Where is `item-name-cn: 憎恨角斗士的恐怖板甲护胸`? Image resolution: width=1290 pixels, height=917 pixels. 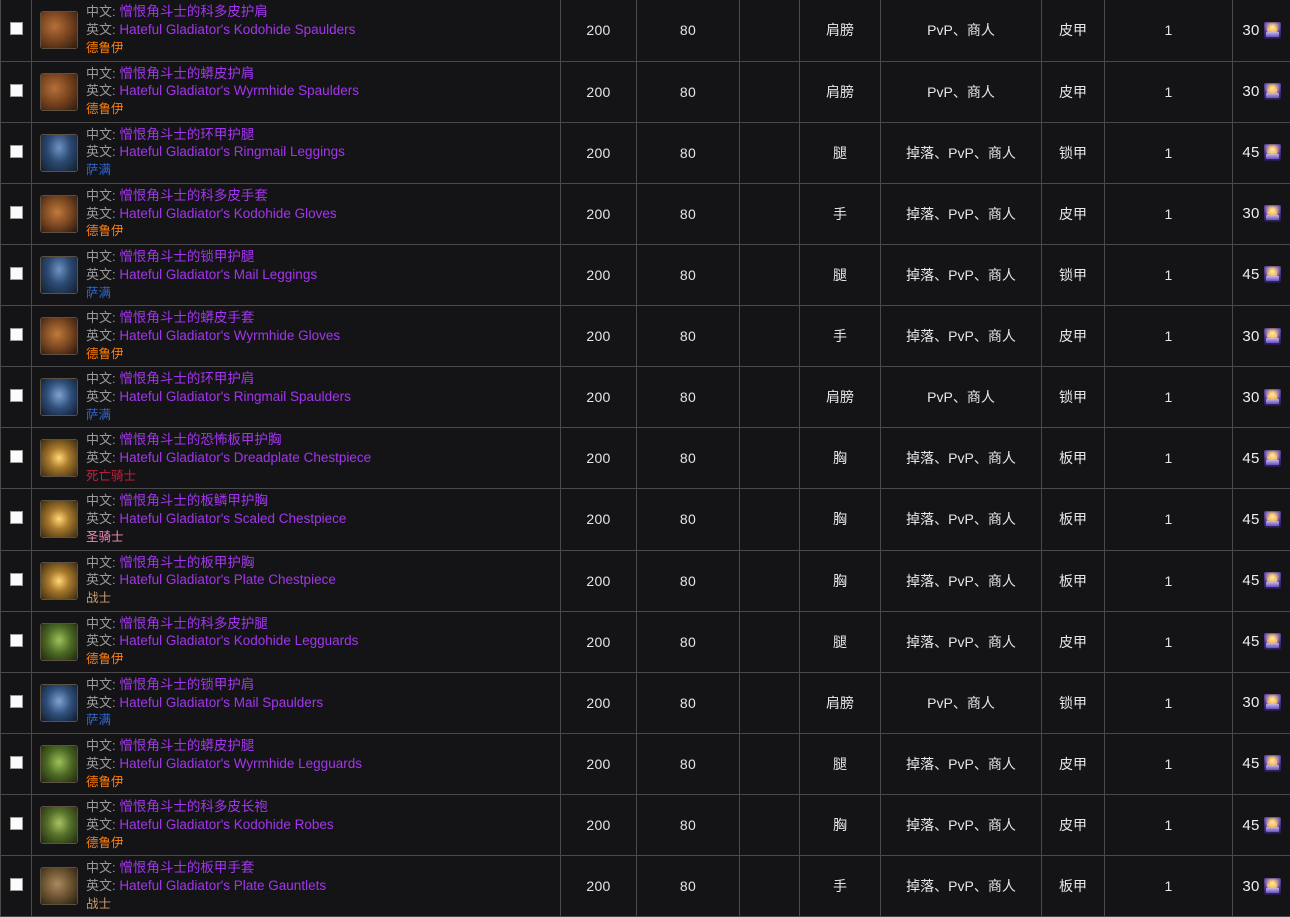 item-name-cn: 憎恨角斗士的恐怖板甲护胸 is located at coordinates (200, 439).